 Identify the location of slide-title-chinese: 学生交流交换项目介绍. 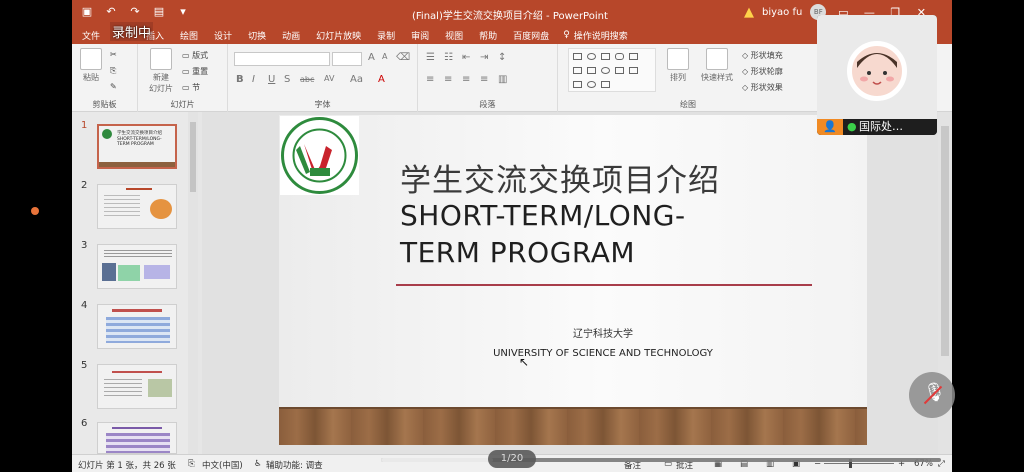
(560, 177).